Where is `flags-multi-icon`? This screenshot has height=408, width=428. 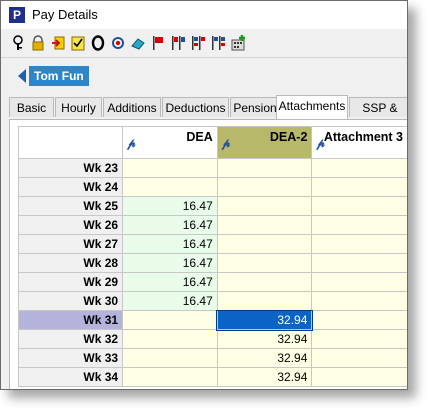 flags-multi-icon is located at coordinates (198, 43).